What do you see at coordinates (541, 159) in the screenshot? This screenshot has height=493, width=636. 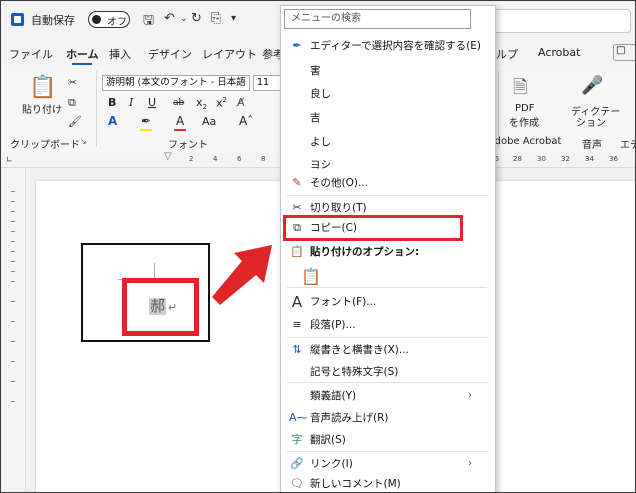 I see `ruler-number: 30` at bounding box center [541, 159].